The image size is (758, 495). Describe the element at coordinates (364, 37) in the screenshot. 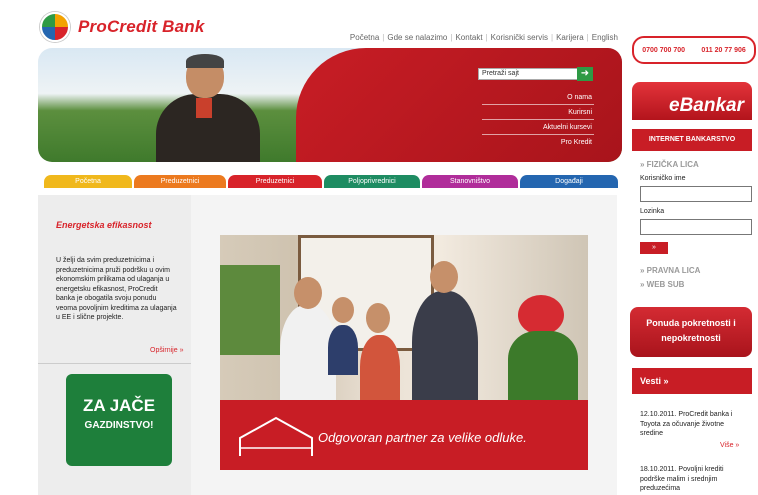

I see `top-link-home: Početna` at that location.